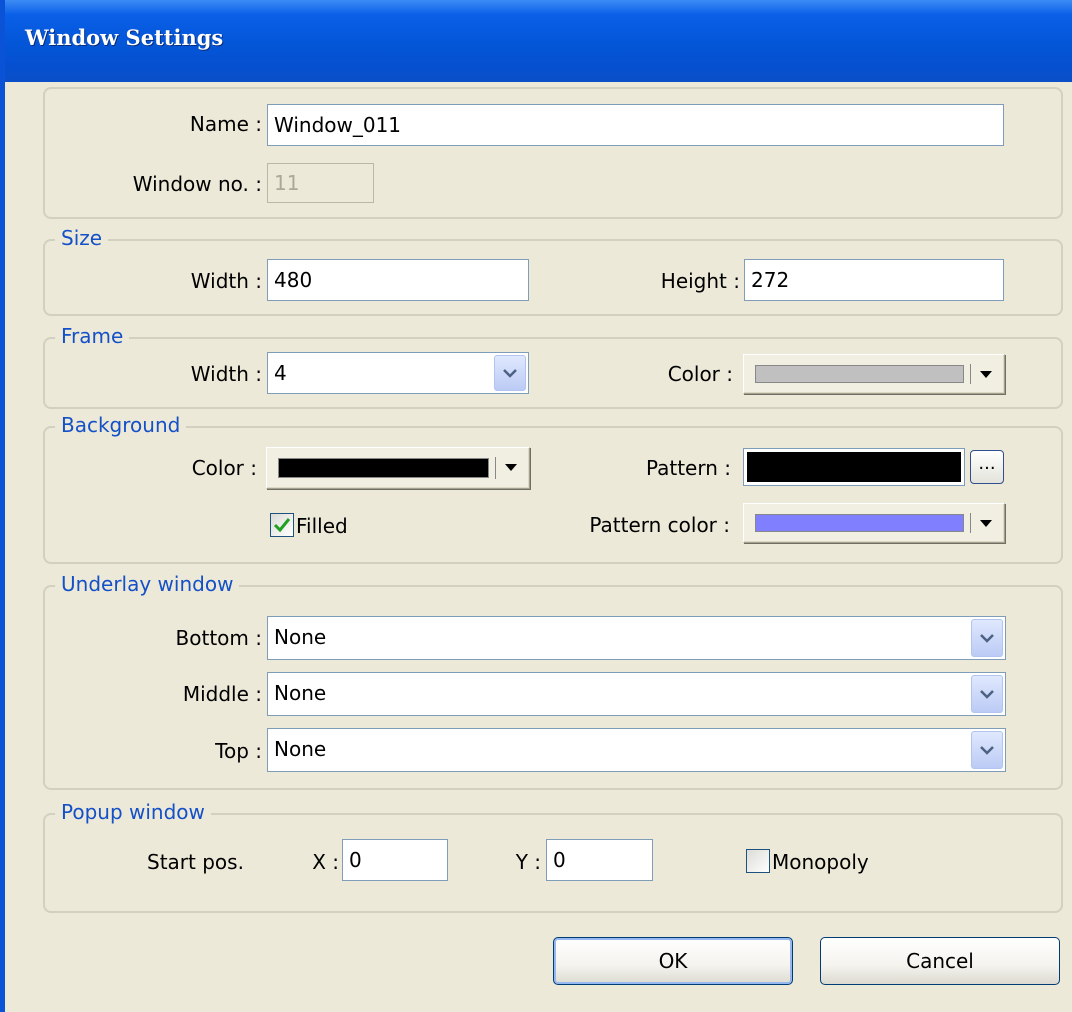 Image resolution: width=1072 pixels, height=1012 pixels. I want to click on frame-color-picker, so click(874, 374).